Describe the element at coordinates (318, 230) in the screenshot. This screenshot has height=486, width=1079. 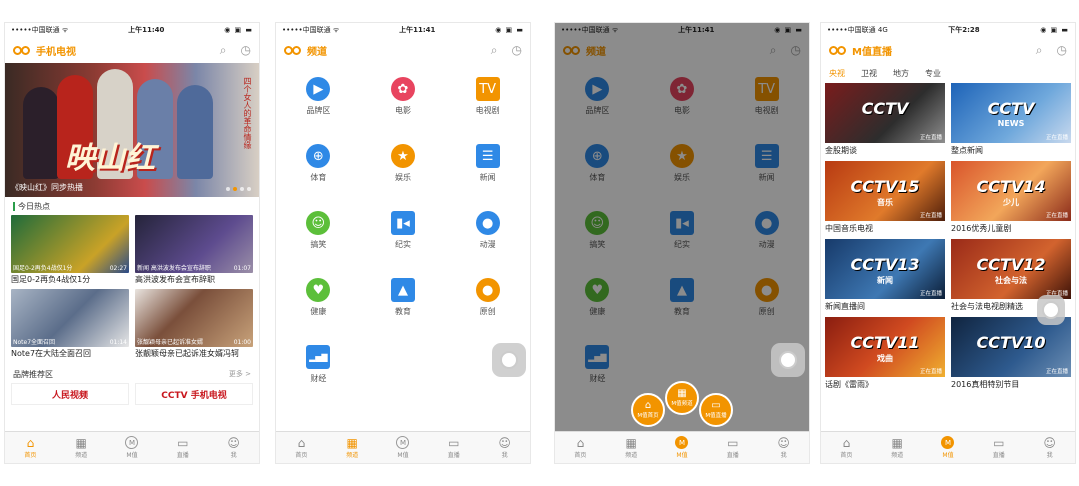
I see `channel-item: ☺ 搞笑` at that location.